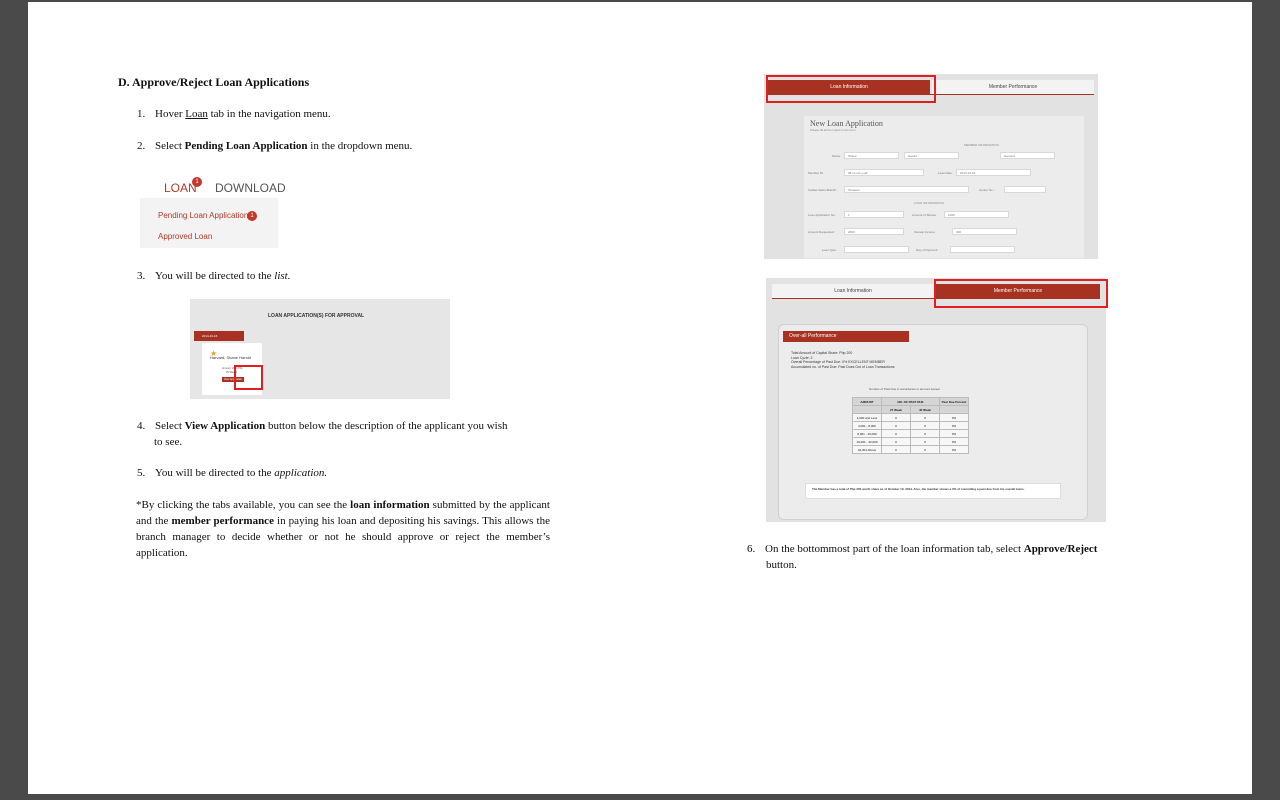 Image resolution: width=1280 pixels, height=800 pixels. What do you see at coordinates (874, 214) in the screenshot?
I see `loan-application-no-field: 1` at bounding box center [874, 214].